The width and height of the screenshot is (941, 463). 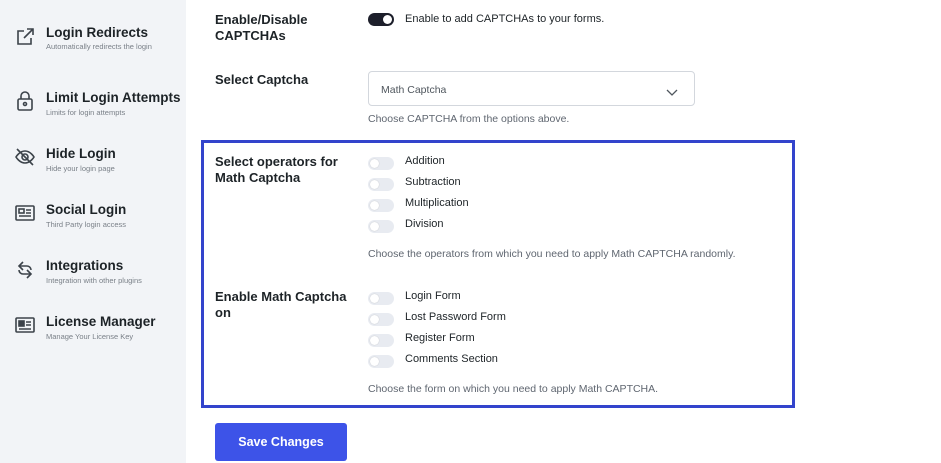 What do you see at coordinates (381, 184) in the screenshot?
I see `operator-subtraction-toggle` at bounding box center [381, 184].